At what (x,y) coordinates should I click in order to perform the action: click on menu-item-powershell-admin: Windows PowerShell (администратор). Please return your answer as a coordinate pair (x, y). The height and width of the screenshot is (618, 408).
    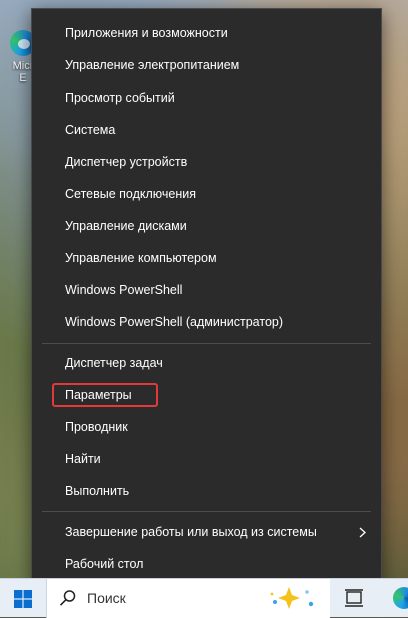
    Looking at the image, I should click on (206, 322).